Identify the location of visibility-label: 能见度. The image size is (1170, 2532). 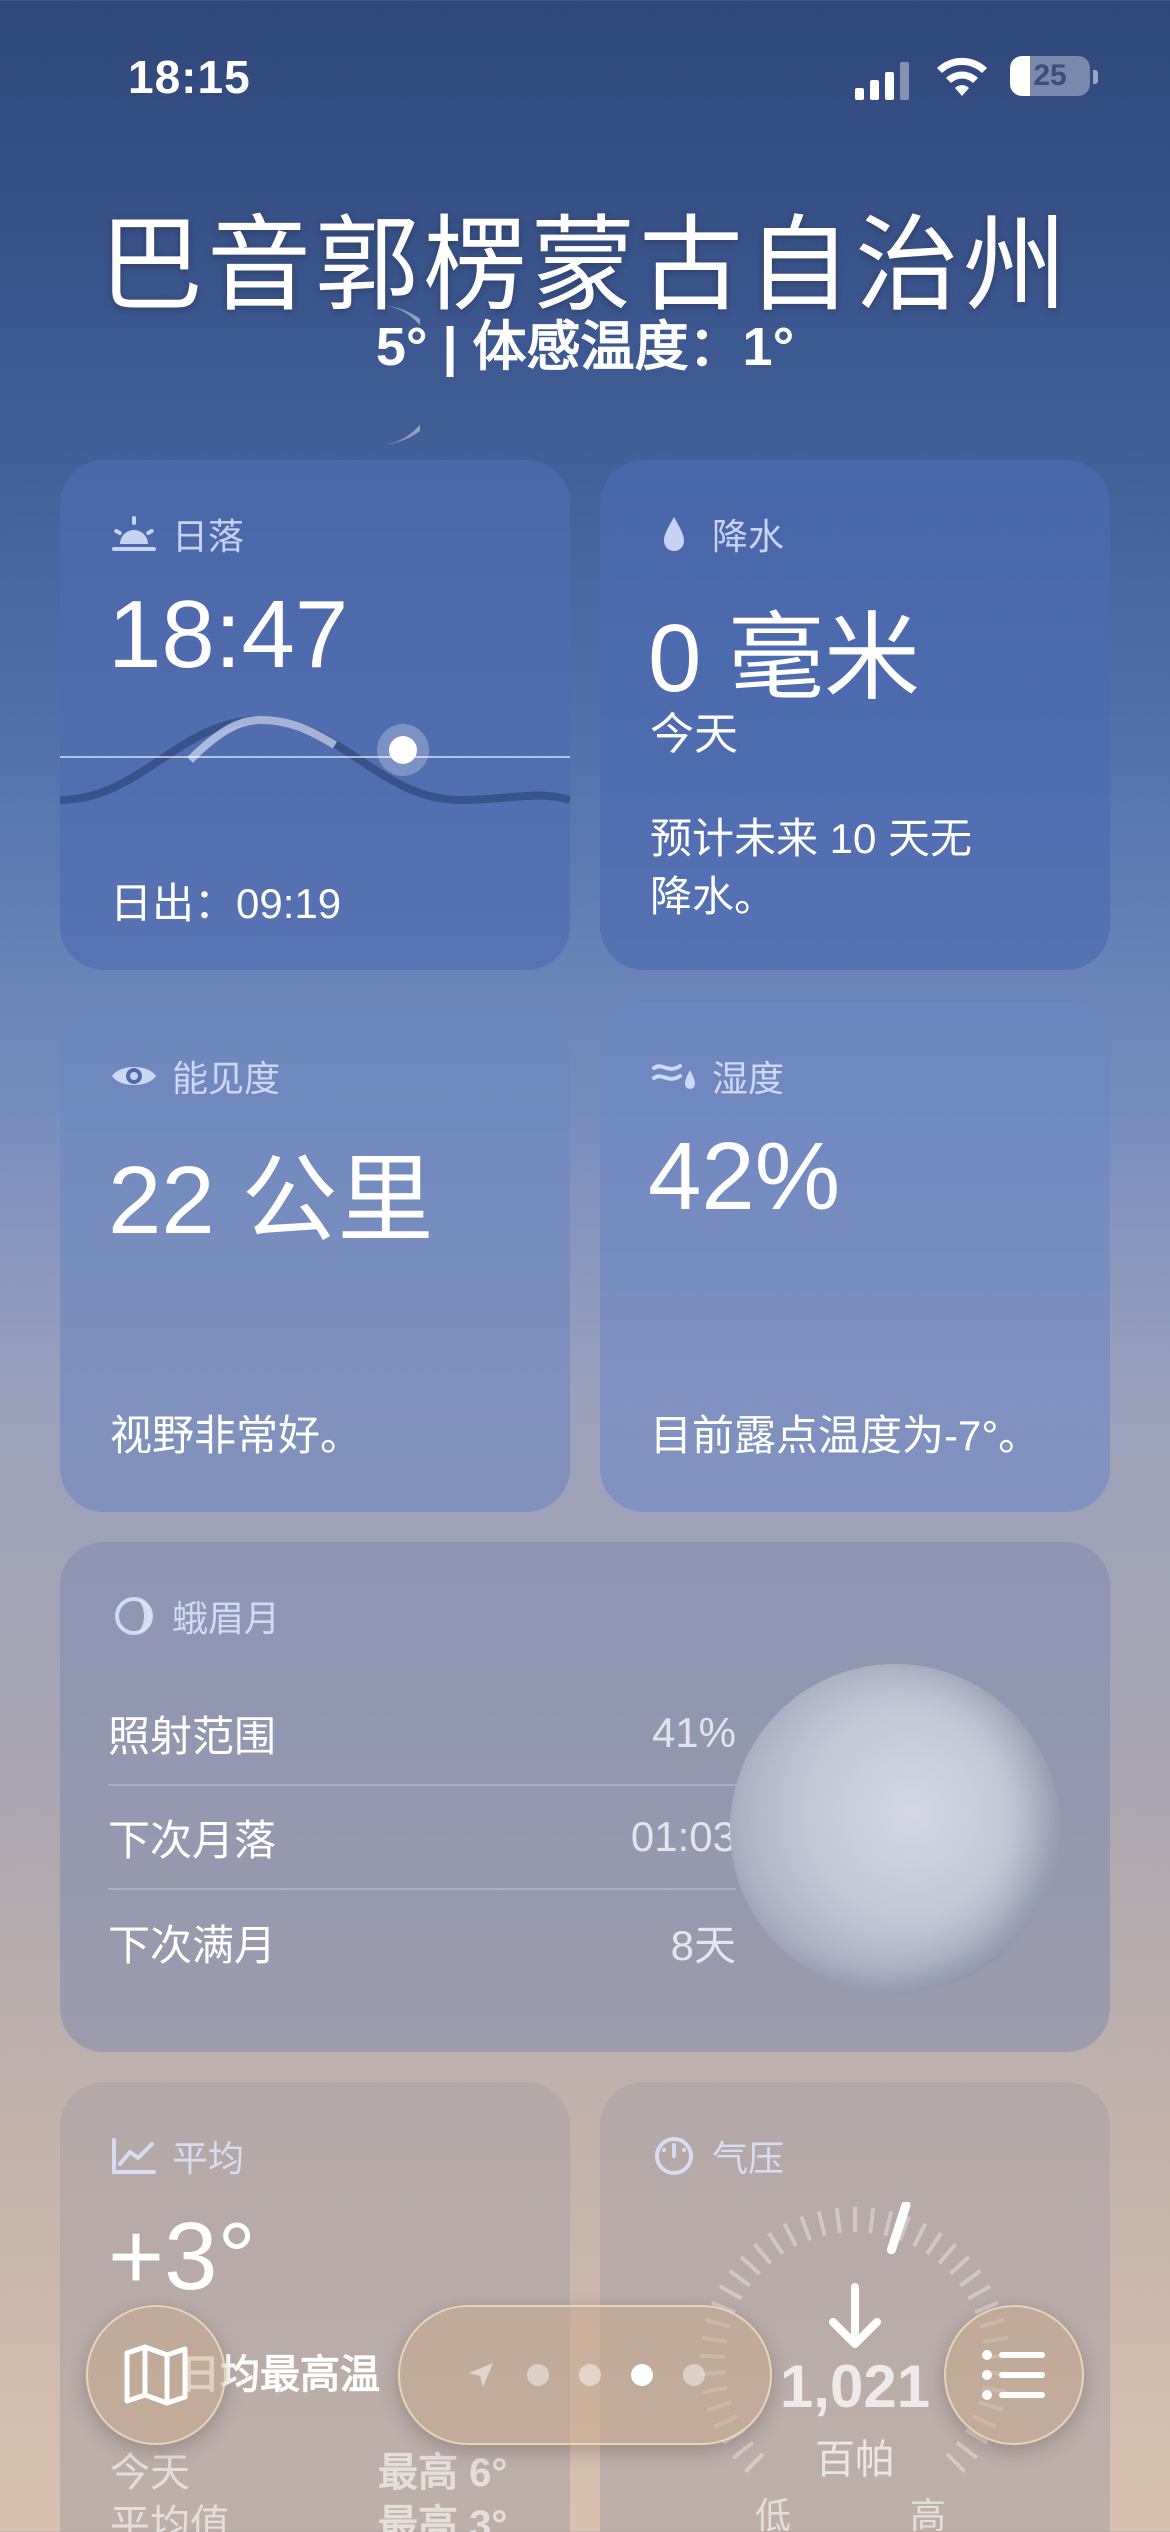
(195, 1076).